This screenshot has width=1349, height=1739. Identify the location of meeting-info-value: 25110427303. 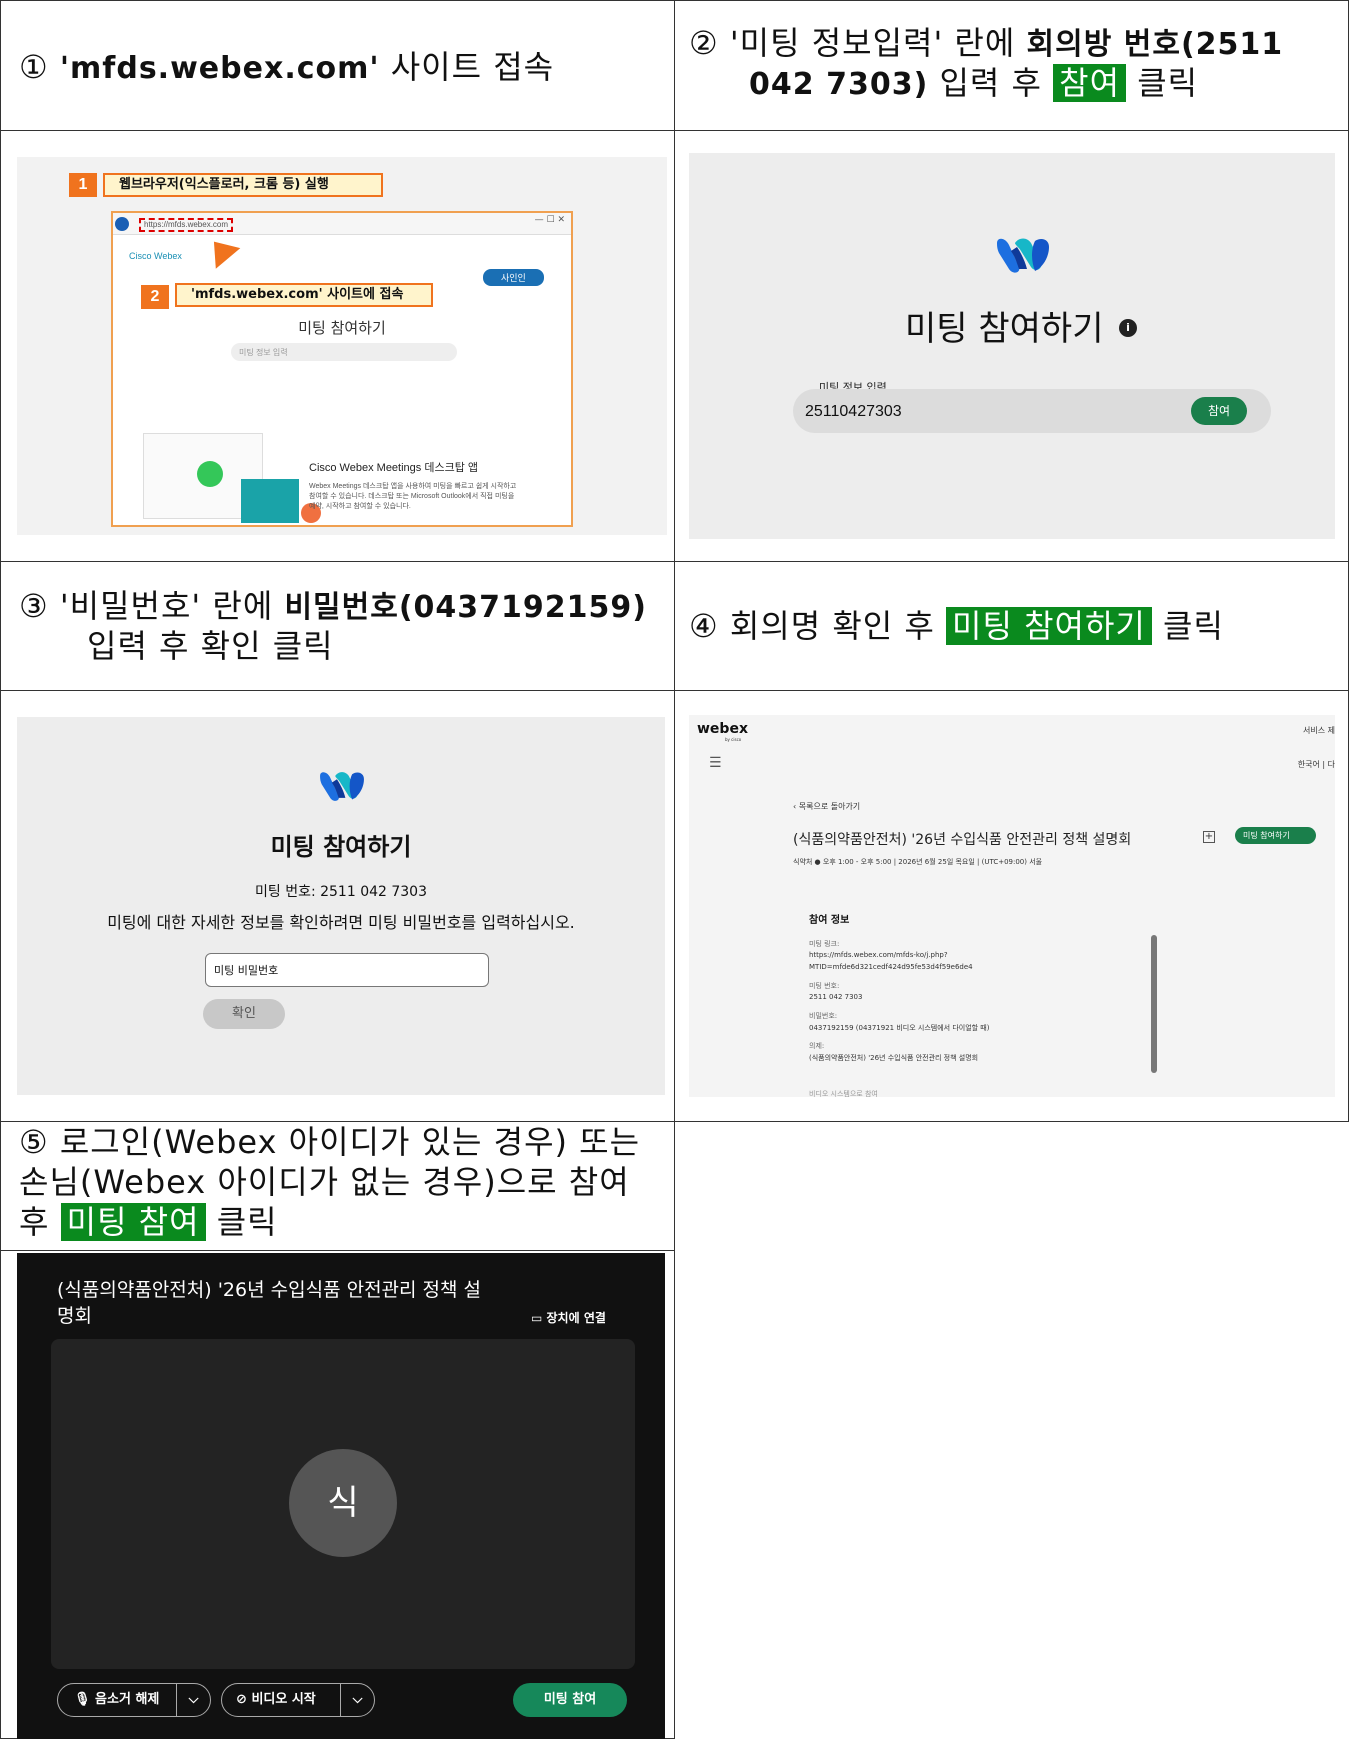
(853, 411).